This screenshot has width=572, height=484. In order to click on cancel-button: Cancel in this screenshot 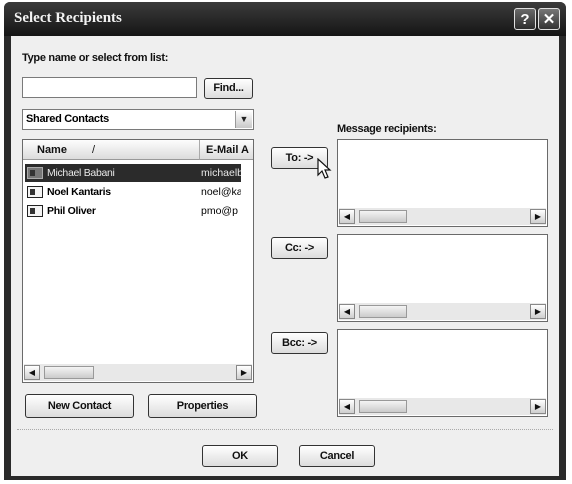, I will do `click(337, 456)`.